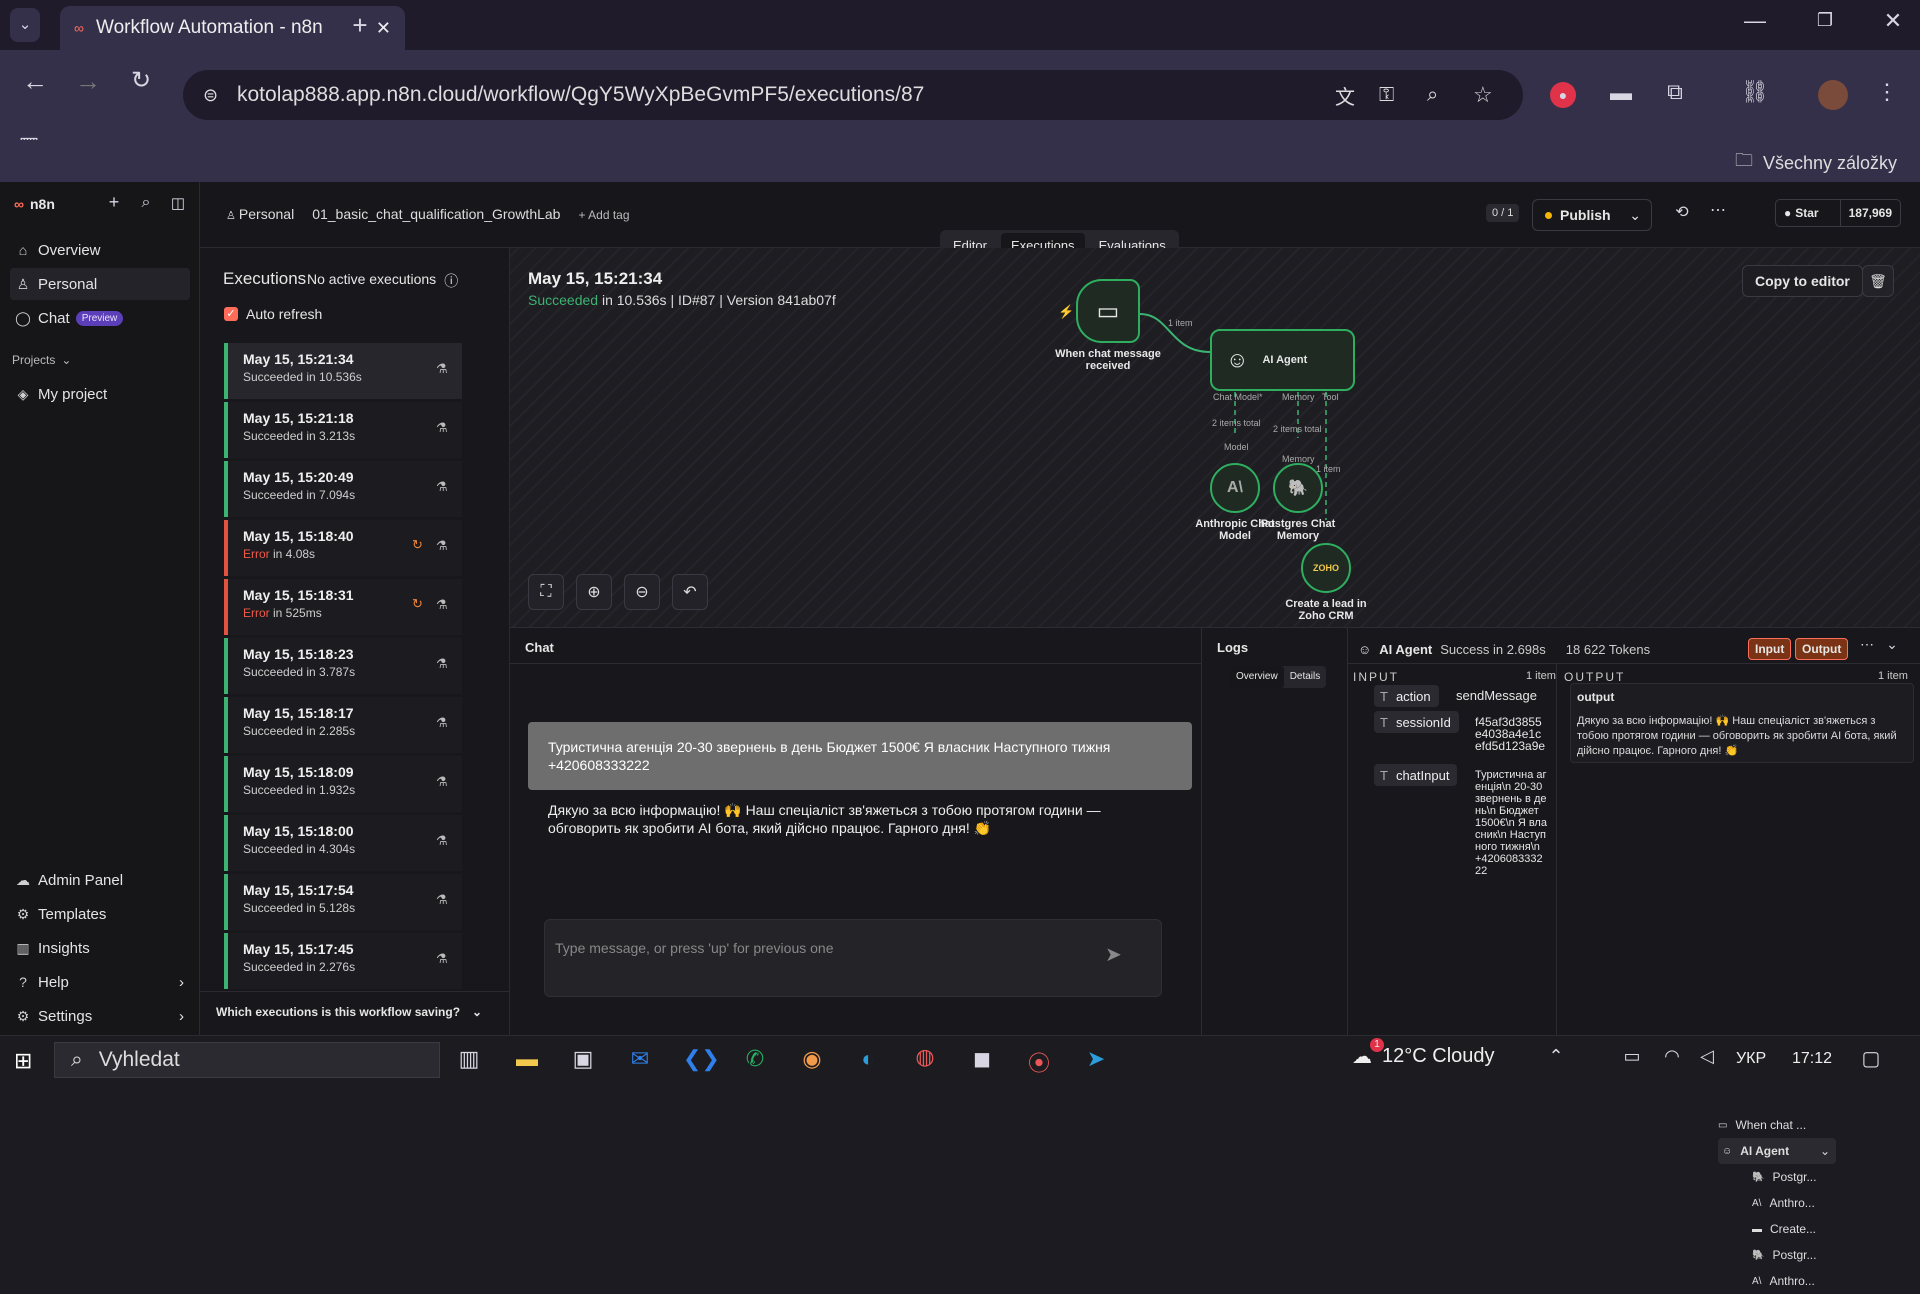 This screenshot has height=1294, width=1920. Describe the element at coordinates (451, 281) in the screenshot. I see `info-icon: ⓘ` at that location.